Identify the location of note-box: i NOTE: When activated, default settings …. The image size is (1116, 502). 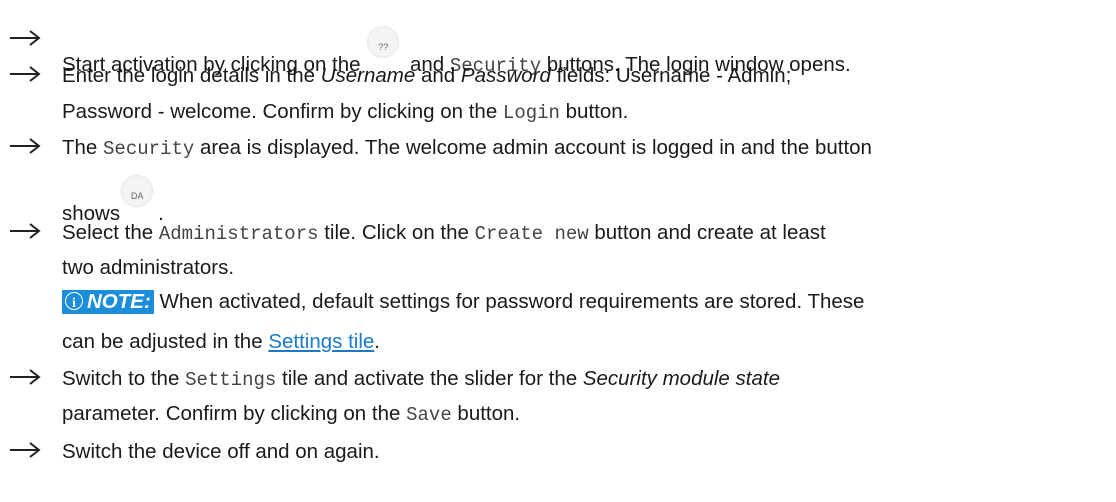
(463, 302).